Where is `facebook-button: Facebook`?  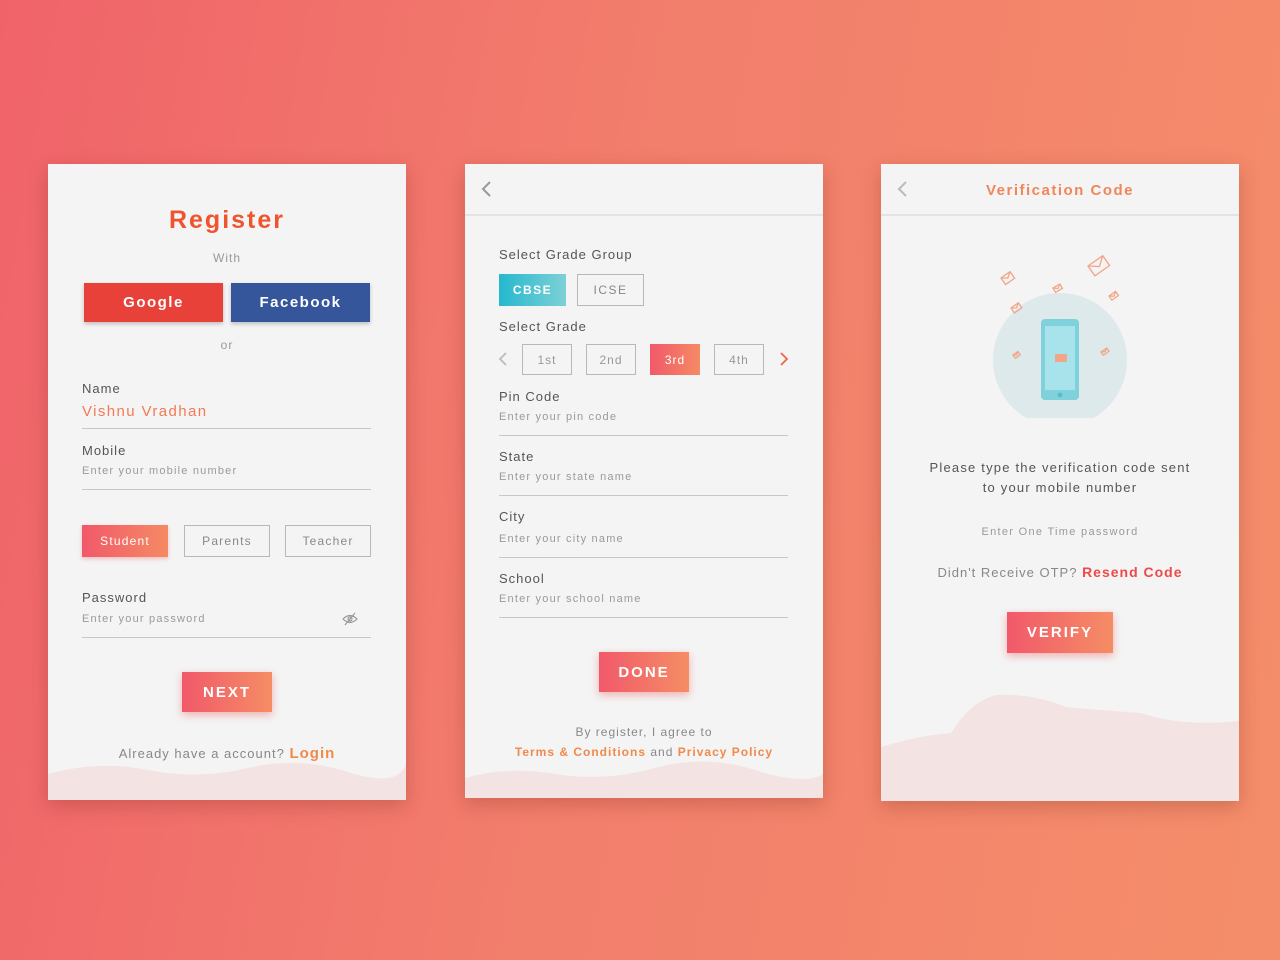
facebook-button: Facebook is located at coordinates (300, 302).